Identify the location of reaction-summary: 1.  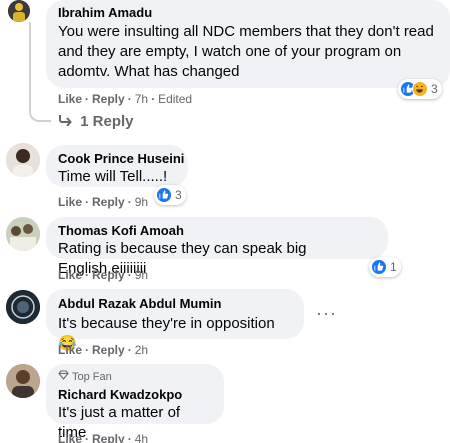
(385, 267).